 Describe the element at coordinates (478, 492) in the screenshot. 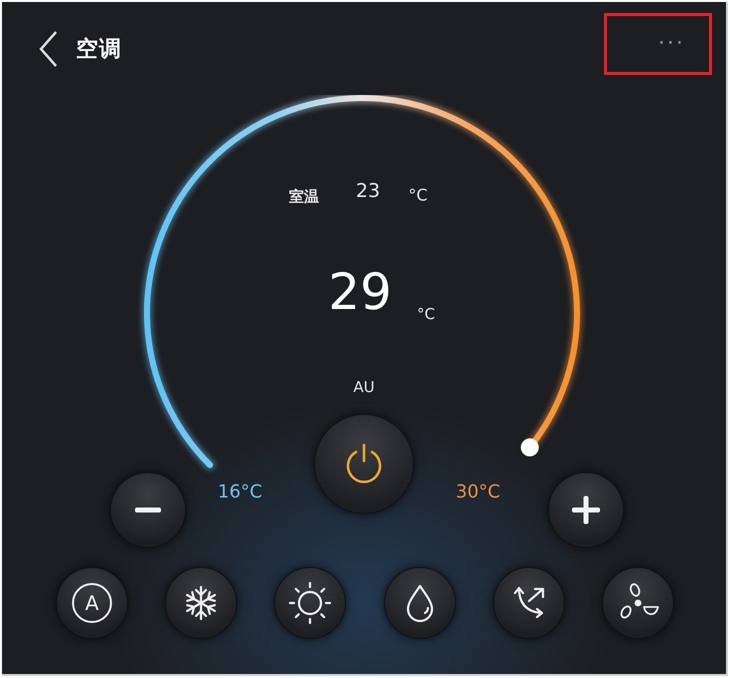

I see `max-temp-label: 30°C` at that location.